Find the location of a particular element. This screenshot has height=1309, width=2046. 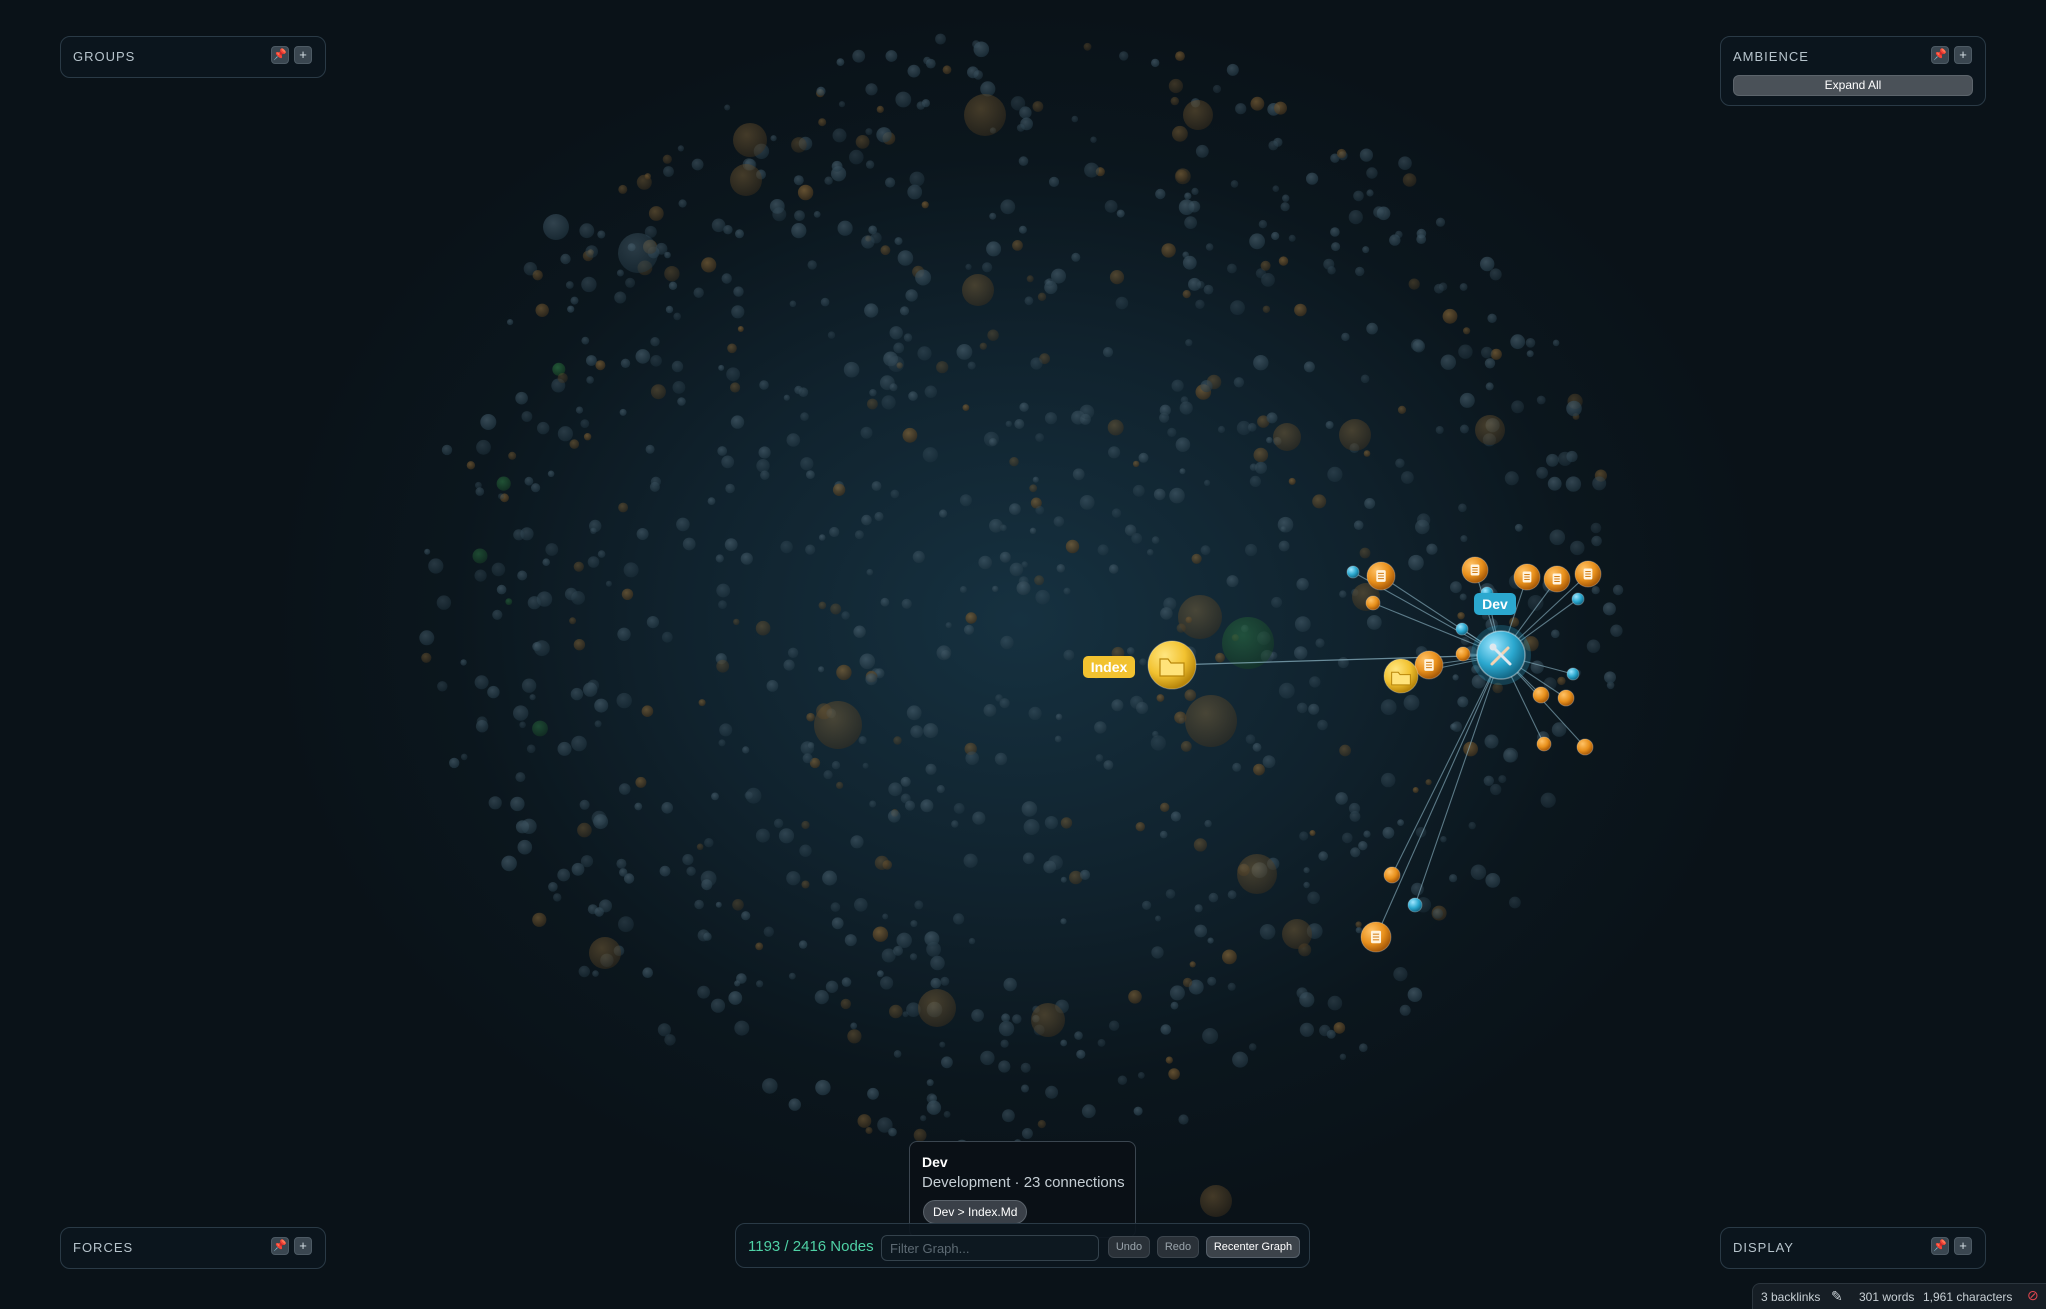

forces-add-button: + is located at coordinates (303, 1246).